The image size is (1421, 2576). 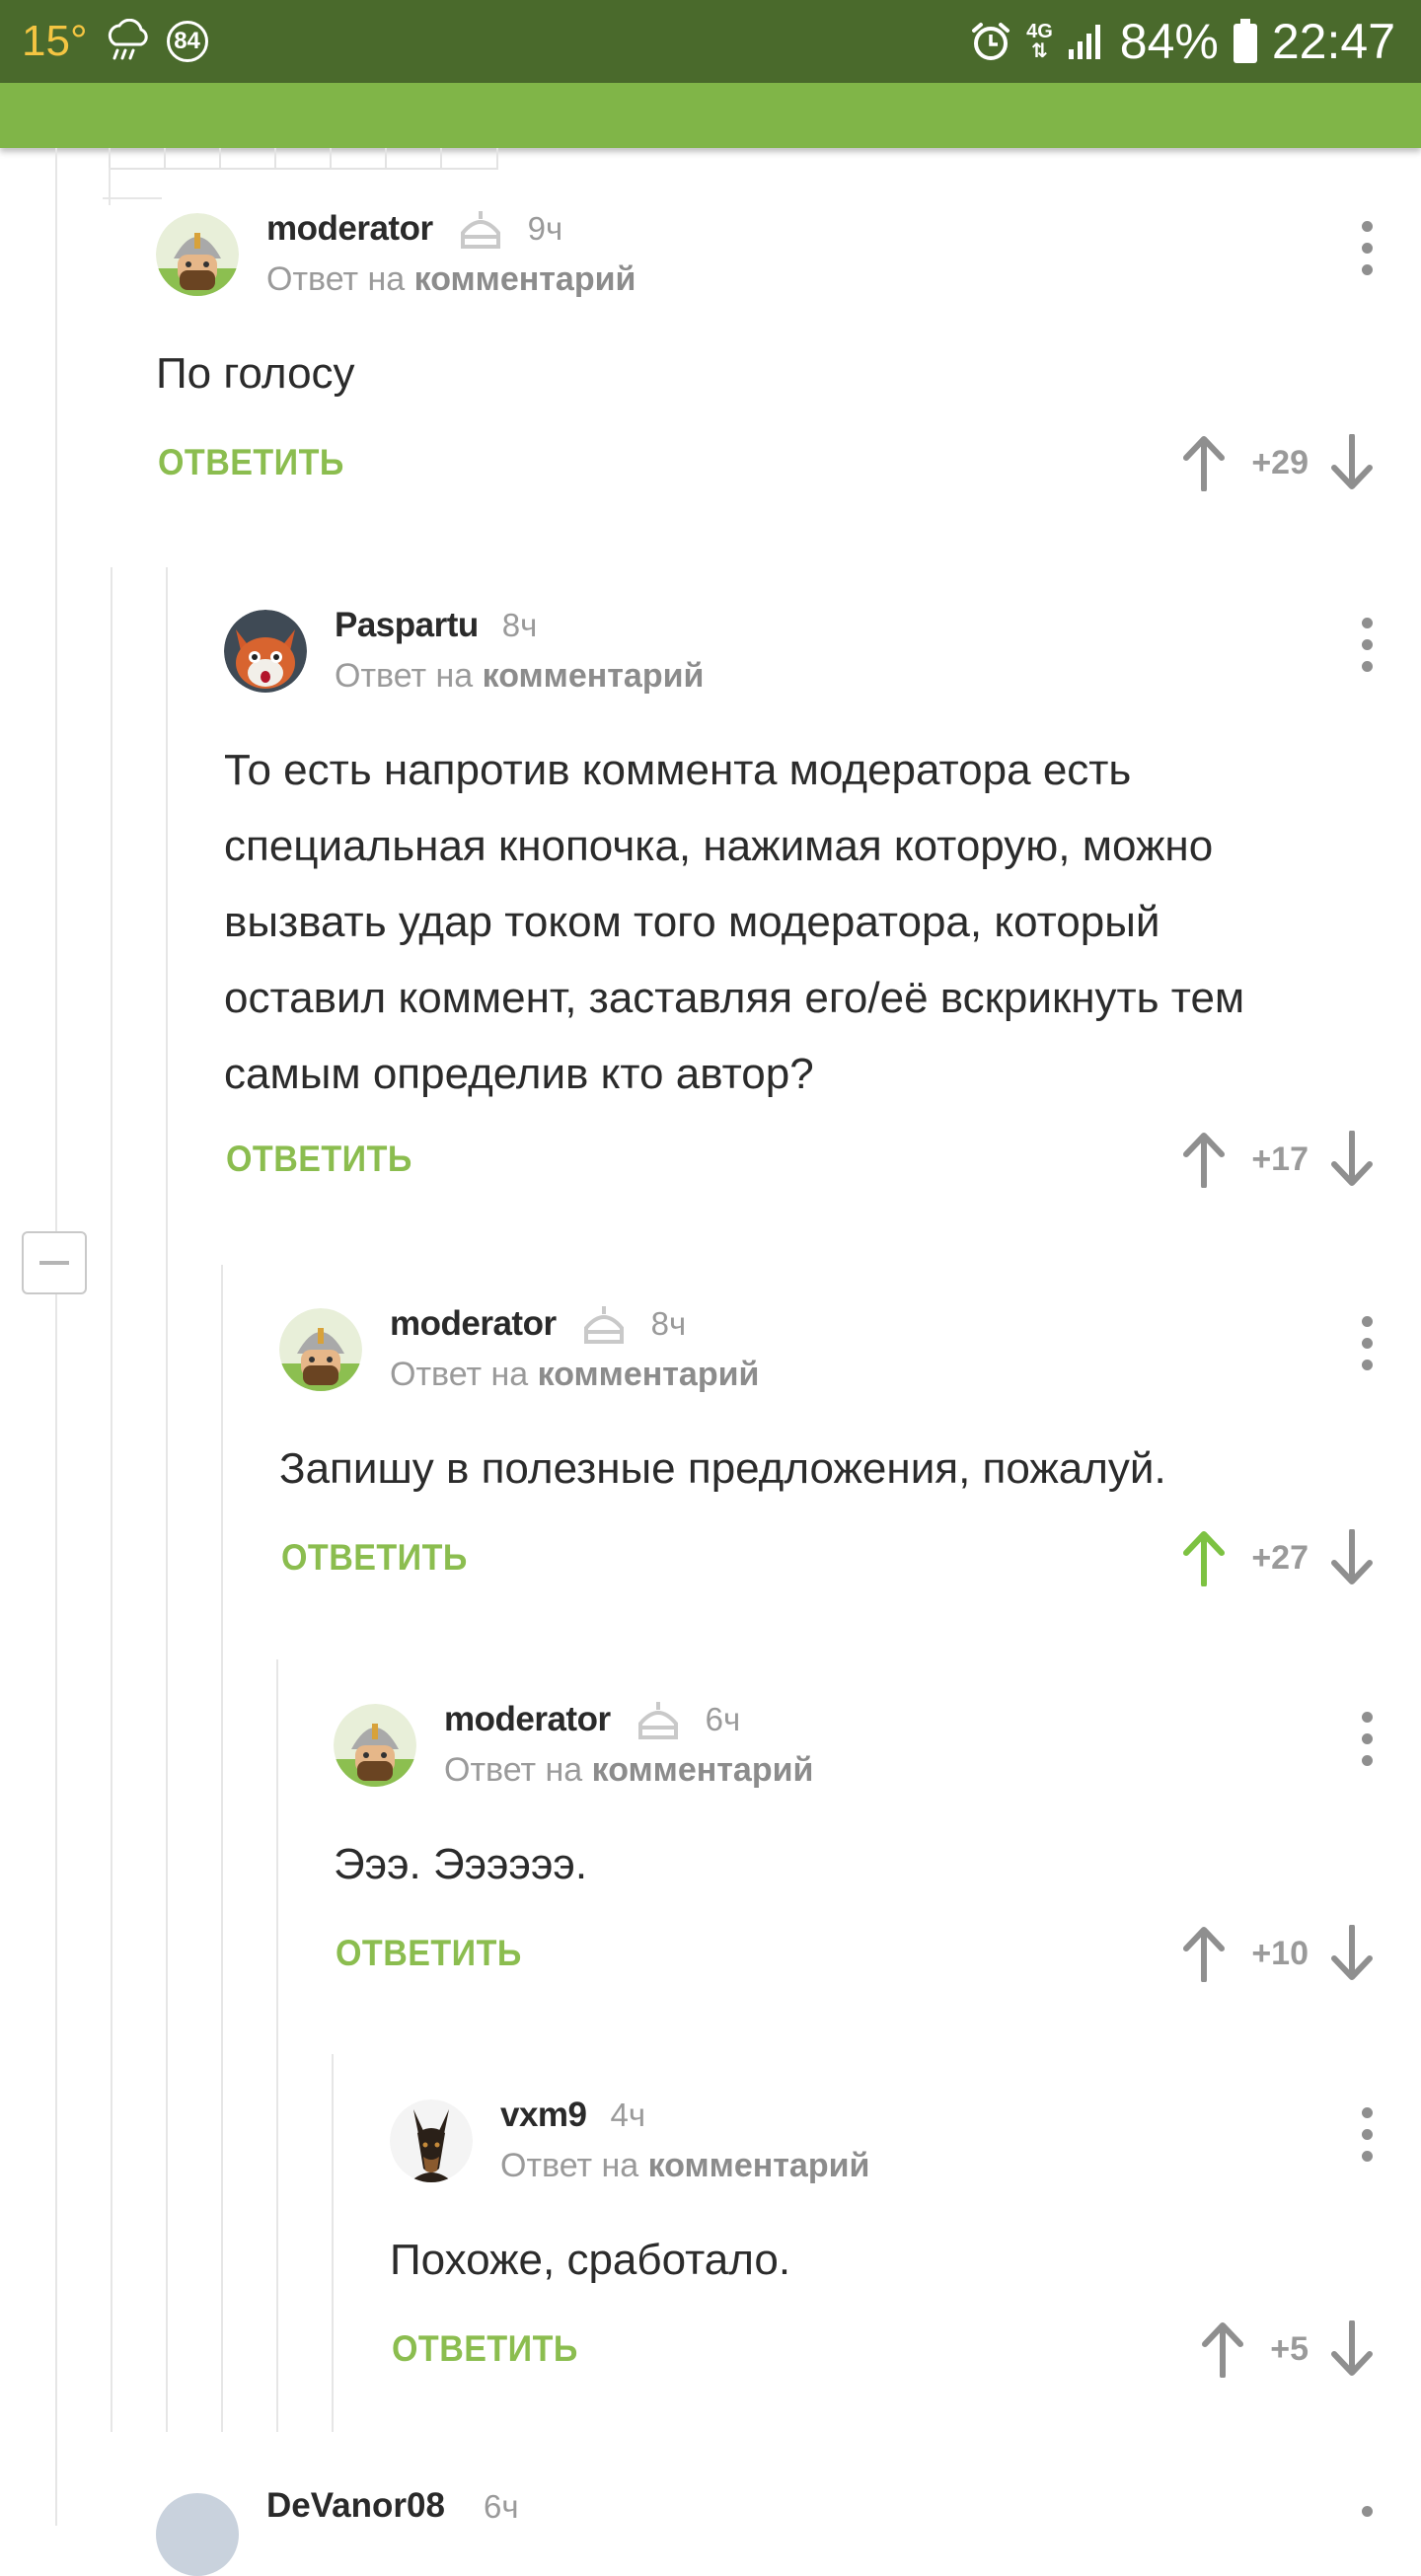 What do you see at coordinates (628, 2115) in the screenshot?
I see `comment-time: 4ч` at bounding box center [628, 2115].